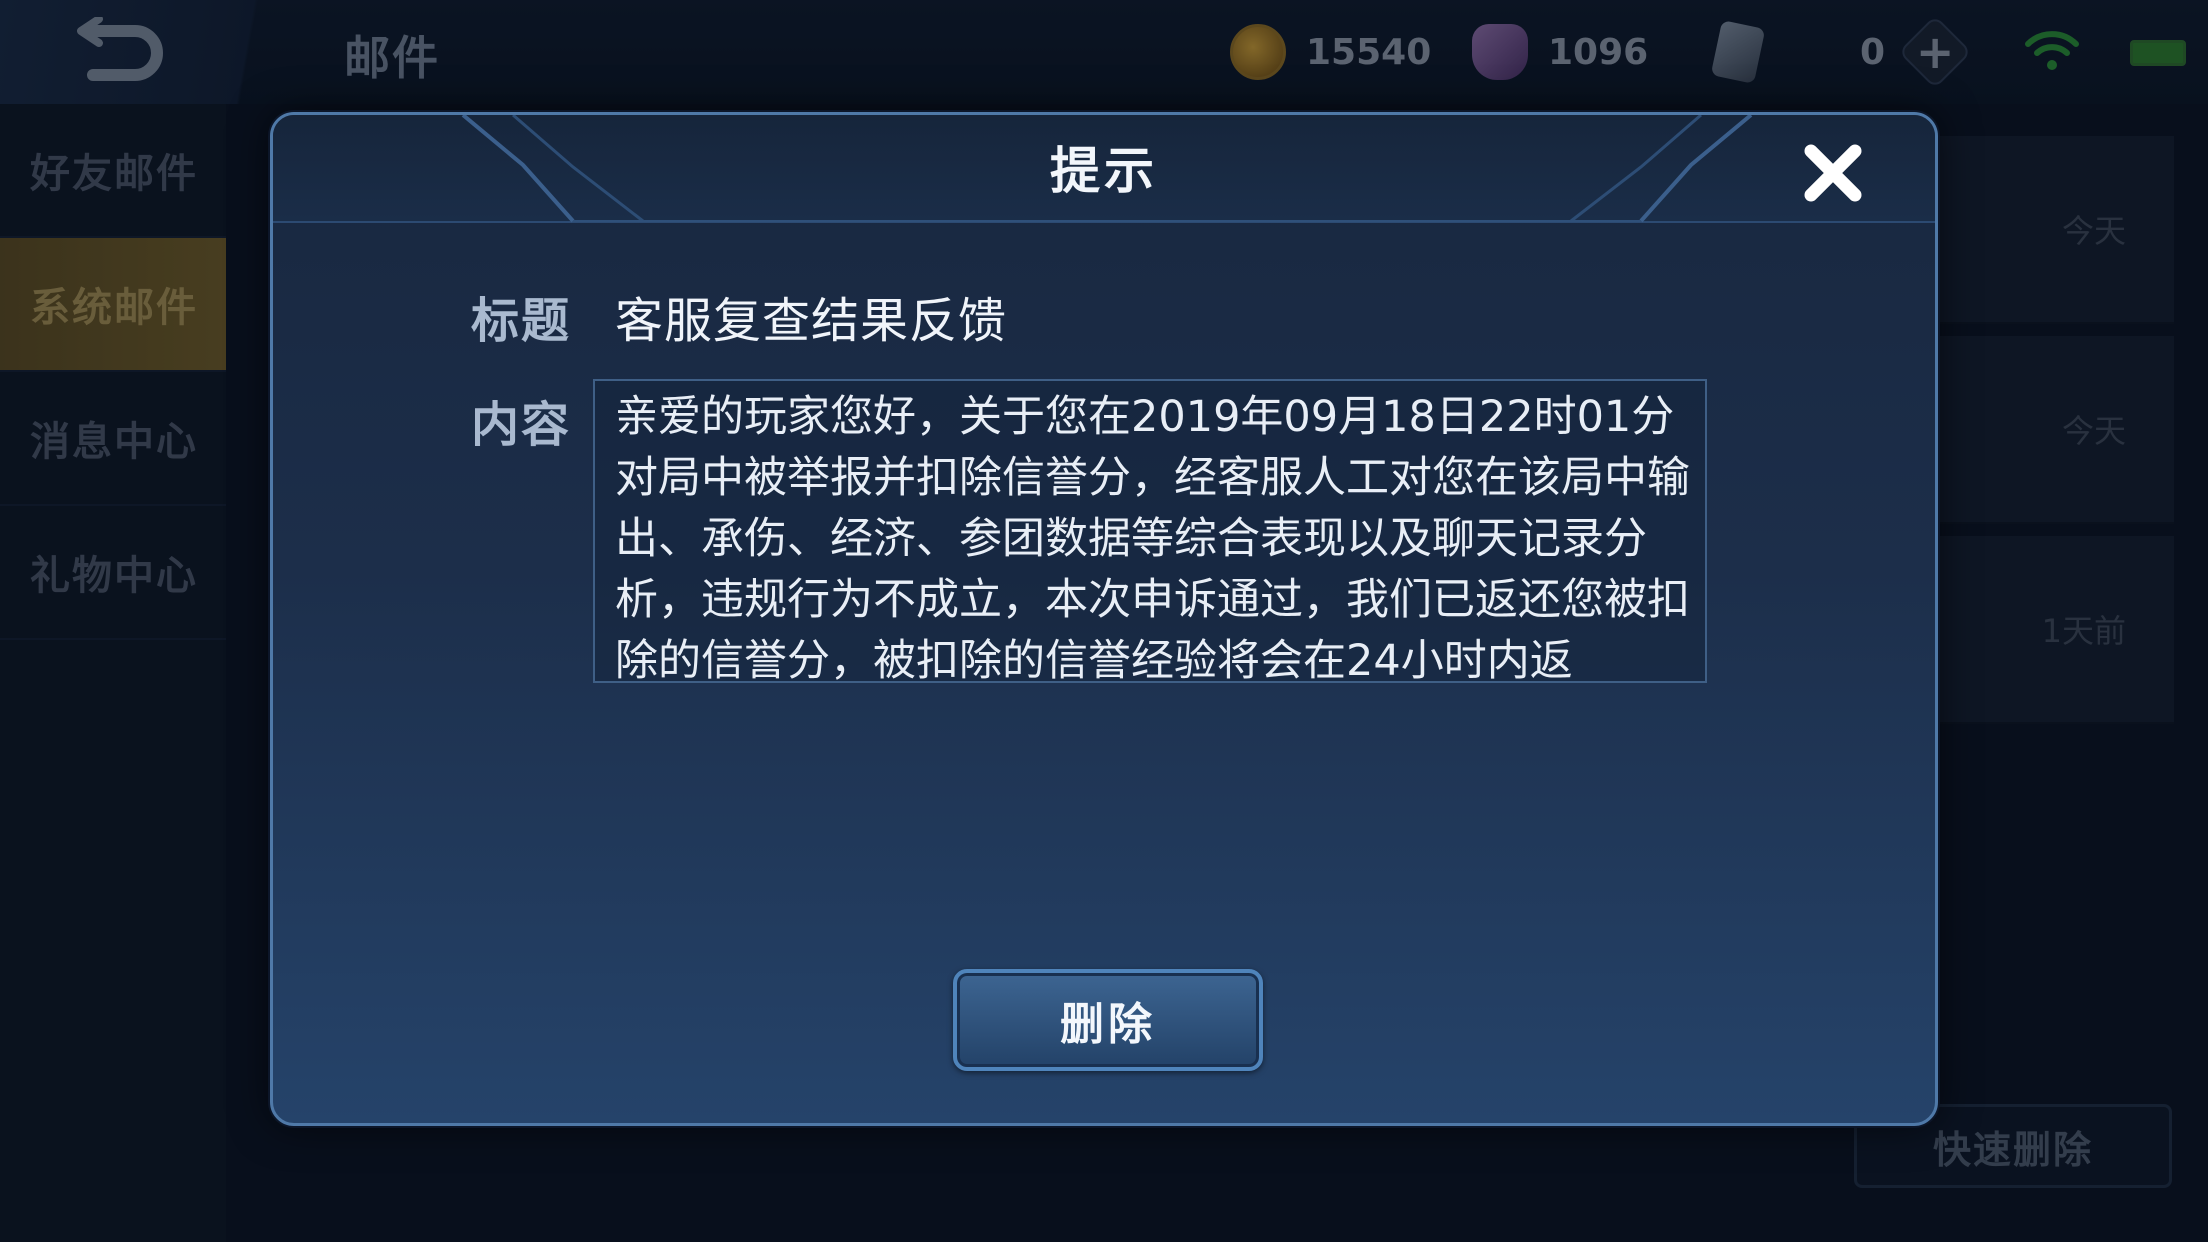  I want to click on close-button, so click(1833, 173).